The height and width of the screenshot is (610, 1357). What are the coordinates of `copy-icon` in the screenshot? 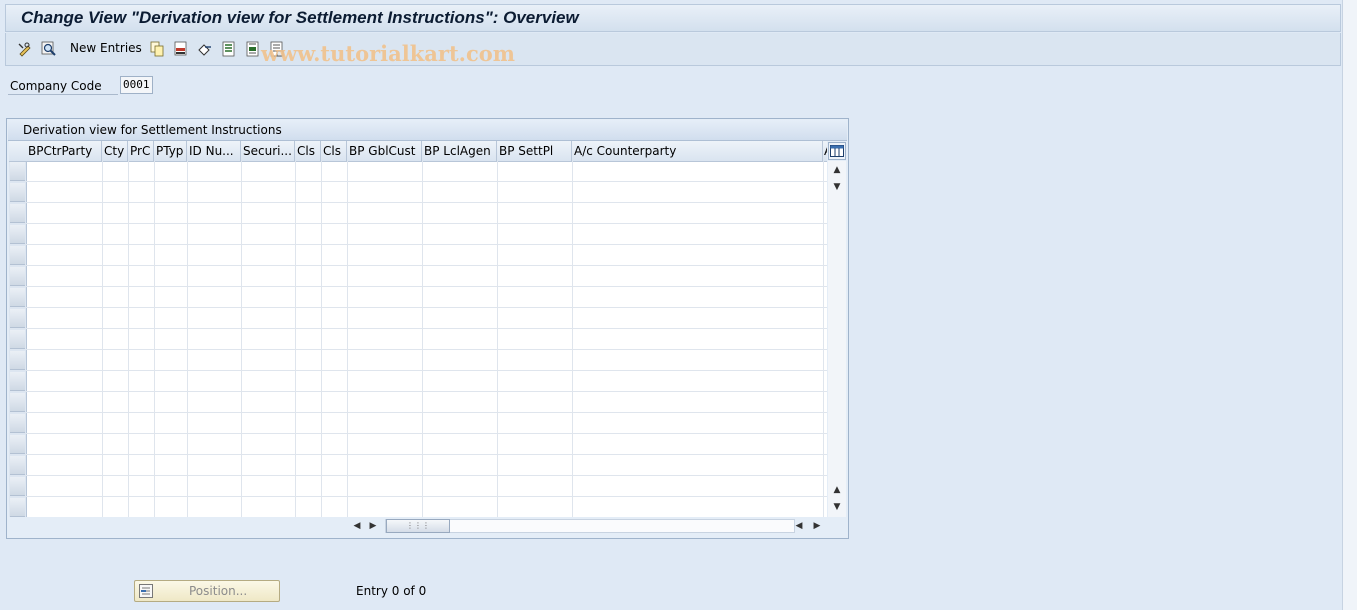 It's located at (157, 49).